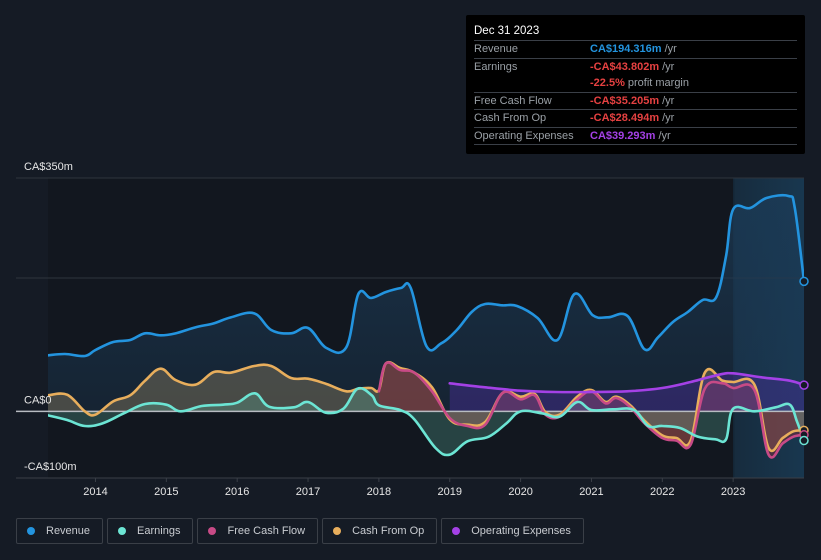 This screenshot has height=560, width=821. I want to click on tooltip-value: CA$194.316m, so click(626, 49).